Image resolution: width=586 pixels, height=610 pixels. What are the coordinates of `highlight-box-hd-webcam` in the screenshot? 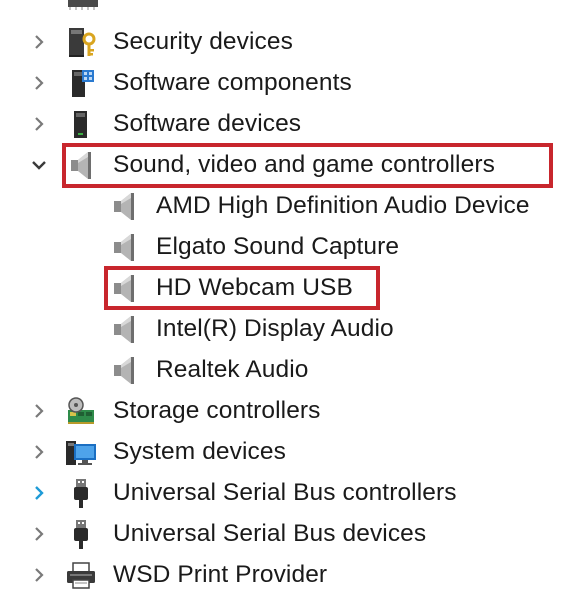 It's located at (242, 288).